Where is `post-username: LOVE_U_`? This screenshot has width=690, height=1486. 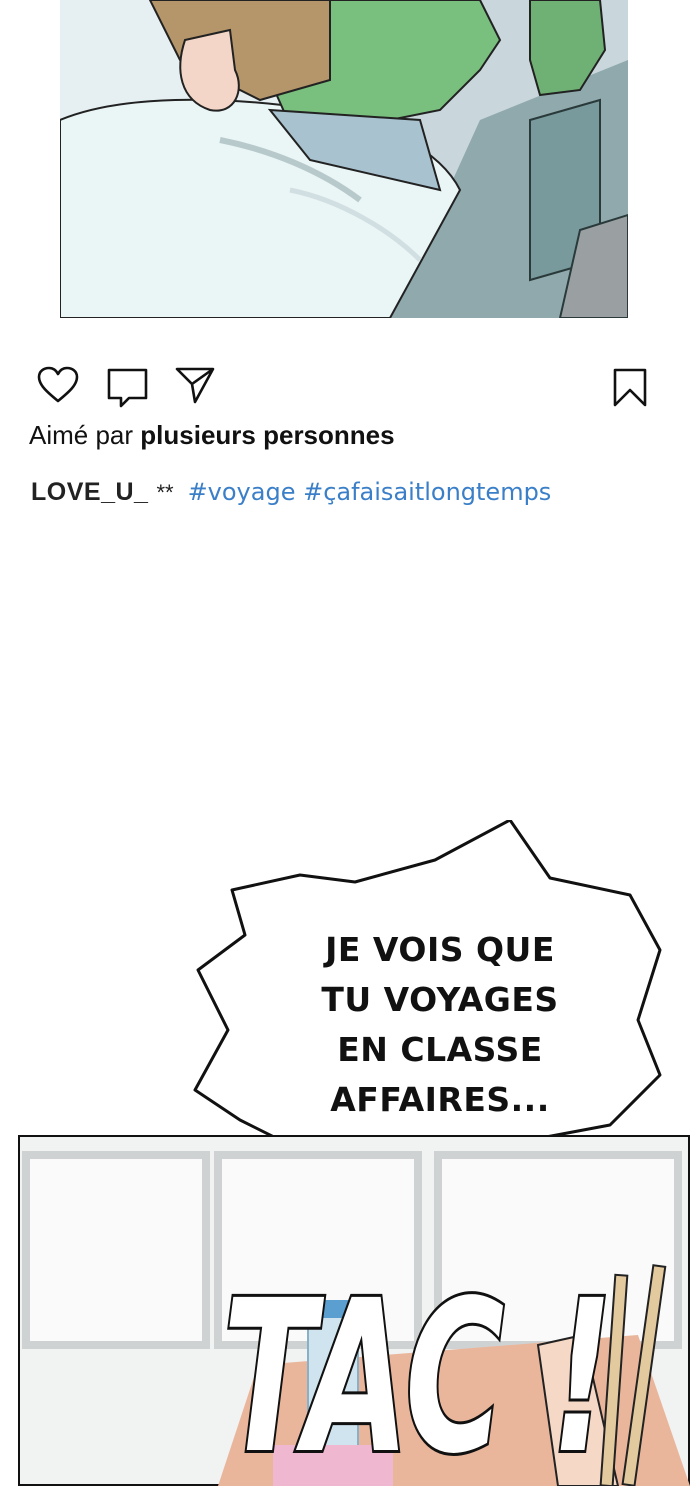 post-username: LOVE_U_ is located at coordinates (89, 492).